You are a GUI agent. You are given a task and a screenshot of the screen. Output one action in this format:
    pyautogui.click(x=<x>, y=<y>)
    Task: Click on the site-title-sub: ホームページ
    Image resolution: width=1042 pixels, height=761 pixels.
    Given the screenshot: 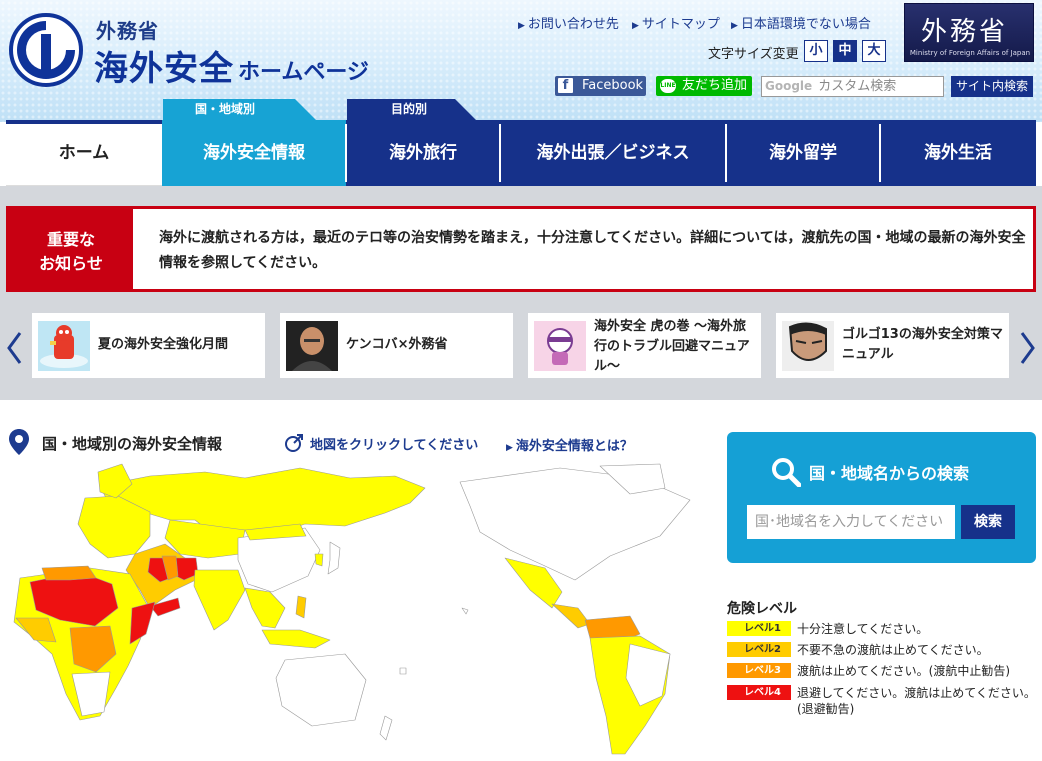 What is the action you would take?
    pyautogui.click(x=303, y=70)
    